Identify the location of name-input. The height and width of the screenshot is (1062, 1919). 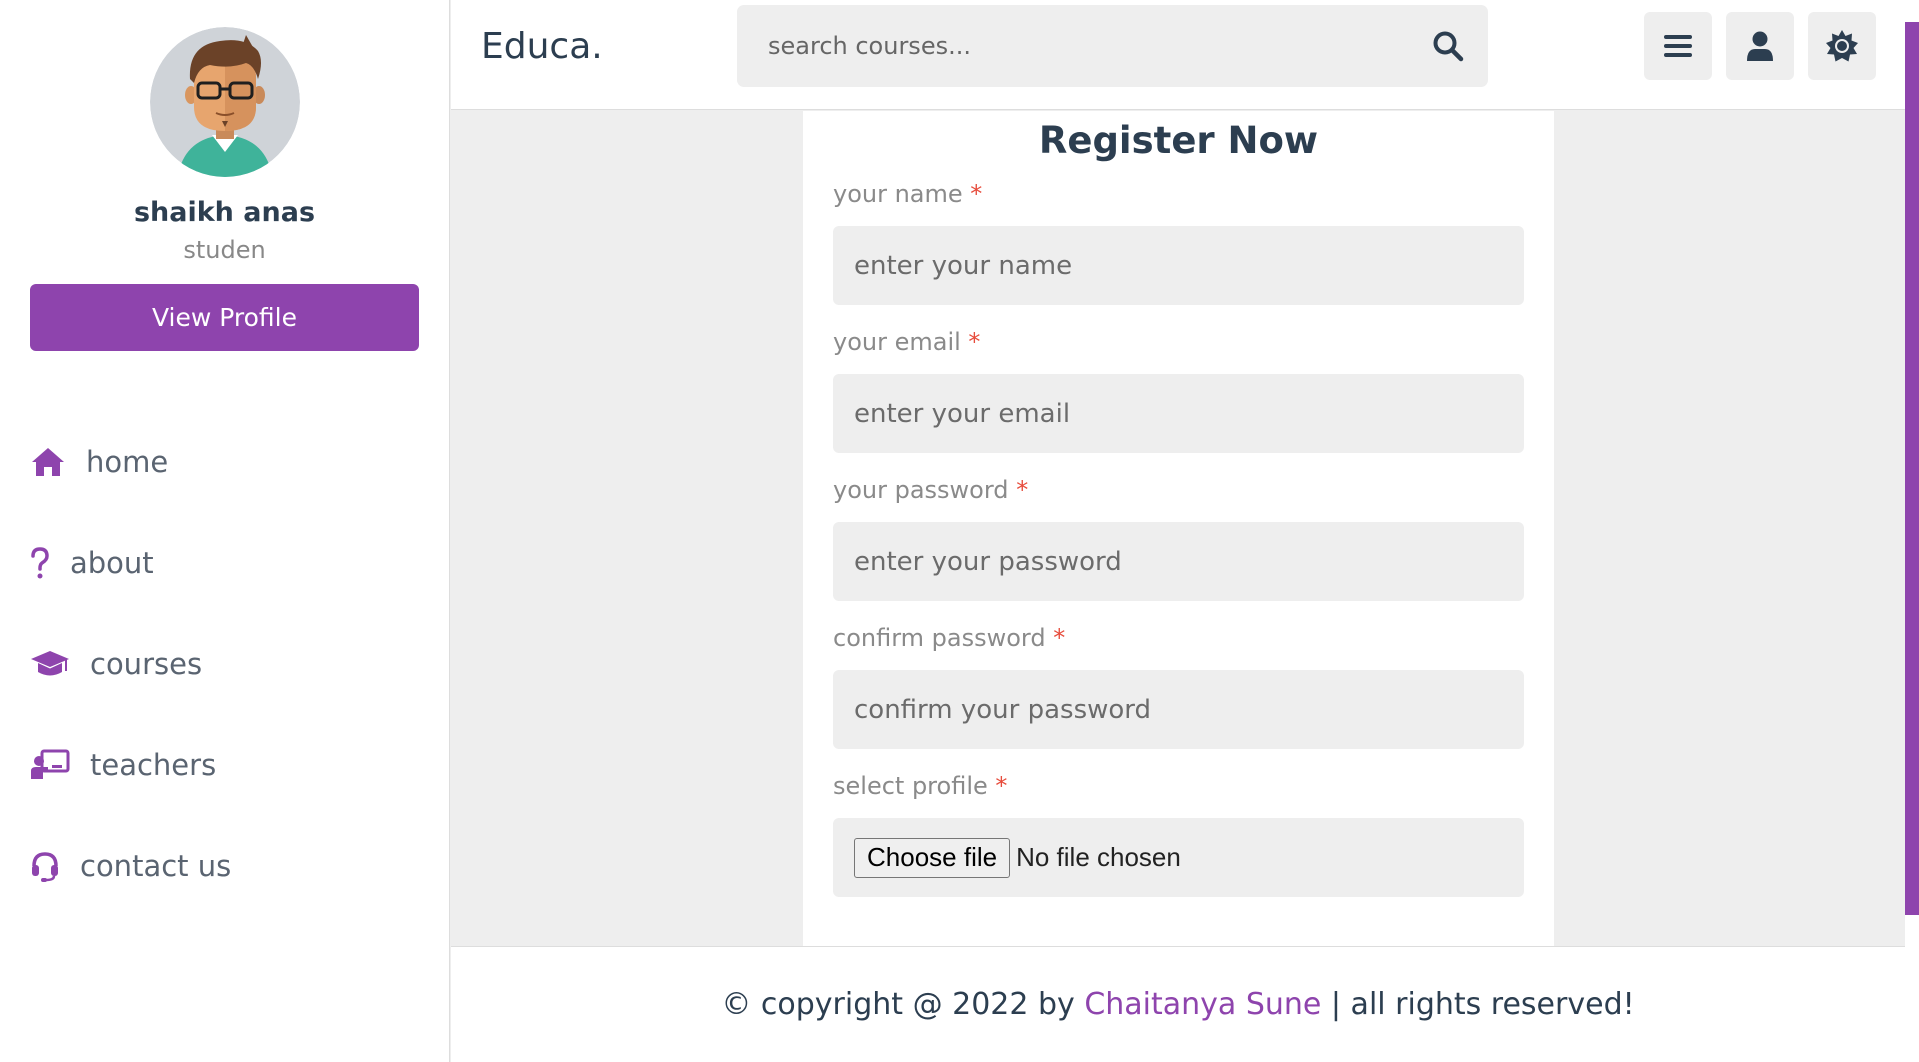
(1178, 265).